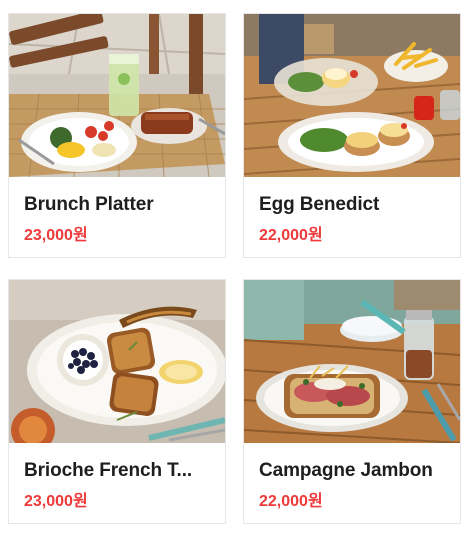  What do you see at coordinates (319, 204) in the screenshot?
I see `menu-item-name: Egg Benedict` at bounding box center [319, 204].